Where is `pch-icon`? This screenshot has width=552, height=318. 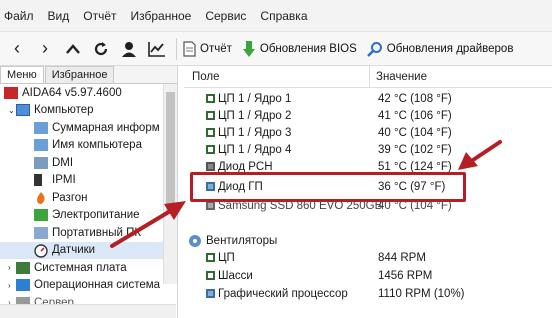
pch-icon is located at coordinates (210, 166).